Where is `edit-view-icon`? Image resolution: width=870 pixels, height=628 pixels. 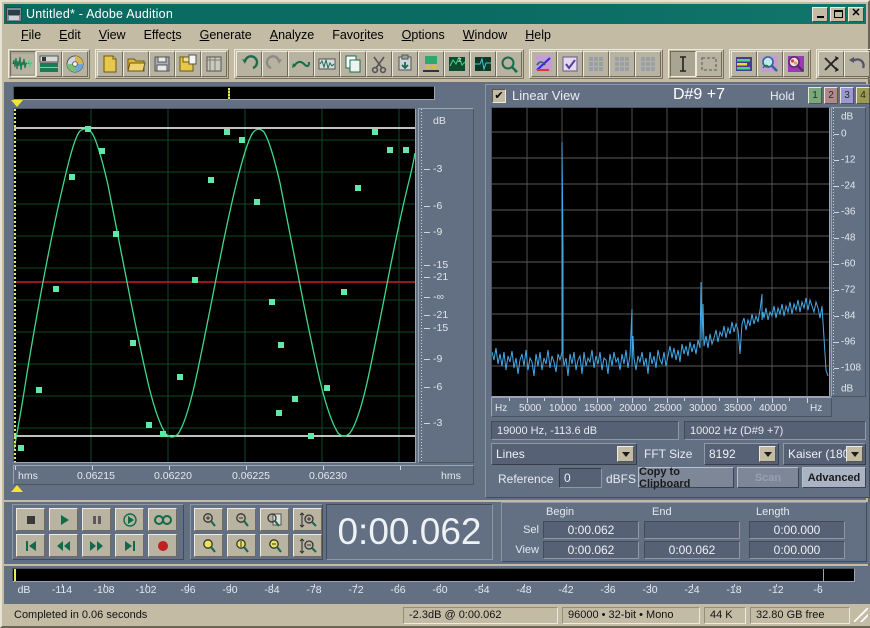 edit-view-icon is located at coordinates (23, 64).